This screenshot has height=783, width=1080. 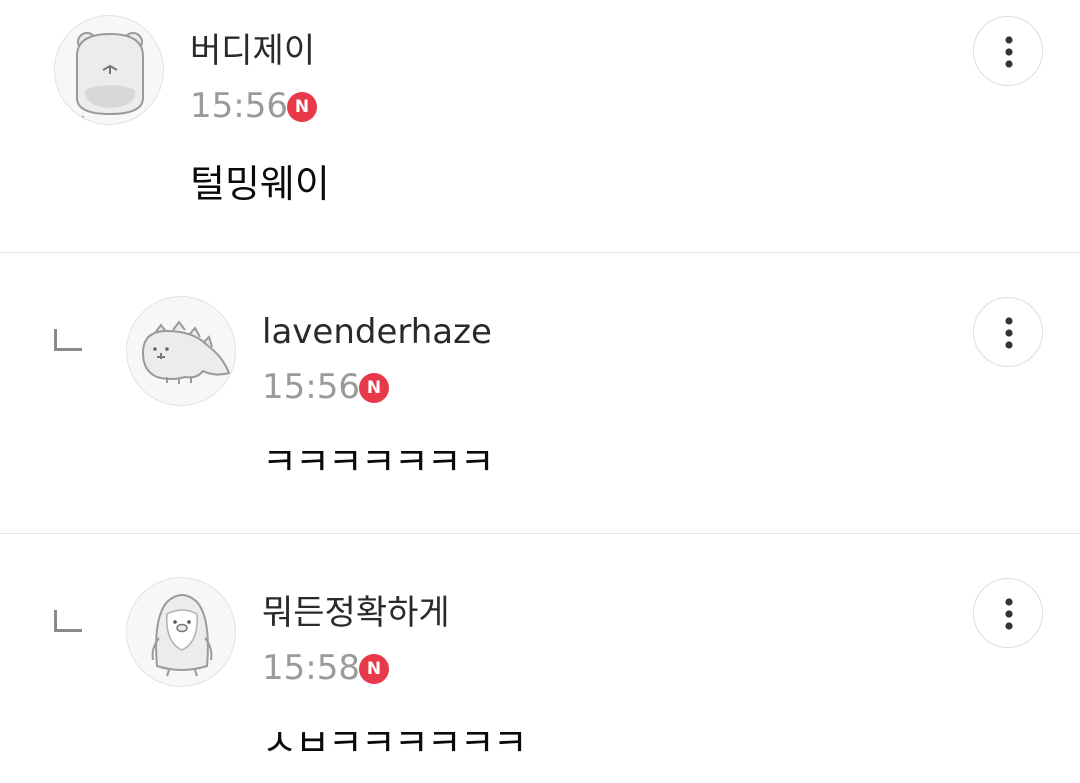 What do you see at coordinates (109, 70) in the screenshot?
I see `hamster-avatar-icon` at bounding box center [109, 70].